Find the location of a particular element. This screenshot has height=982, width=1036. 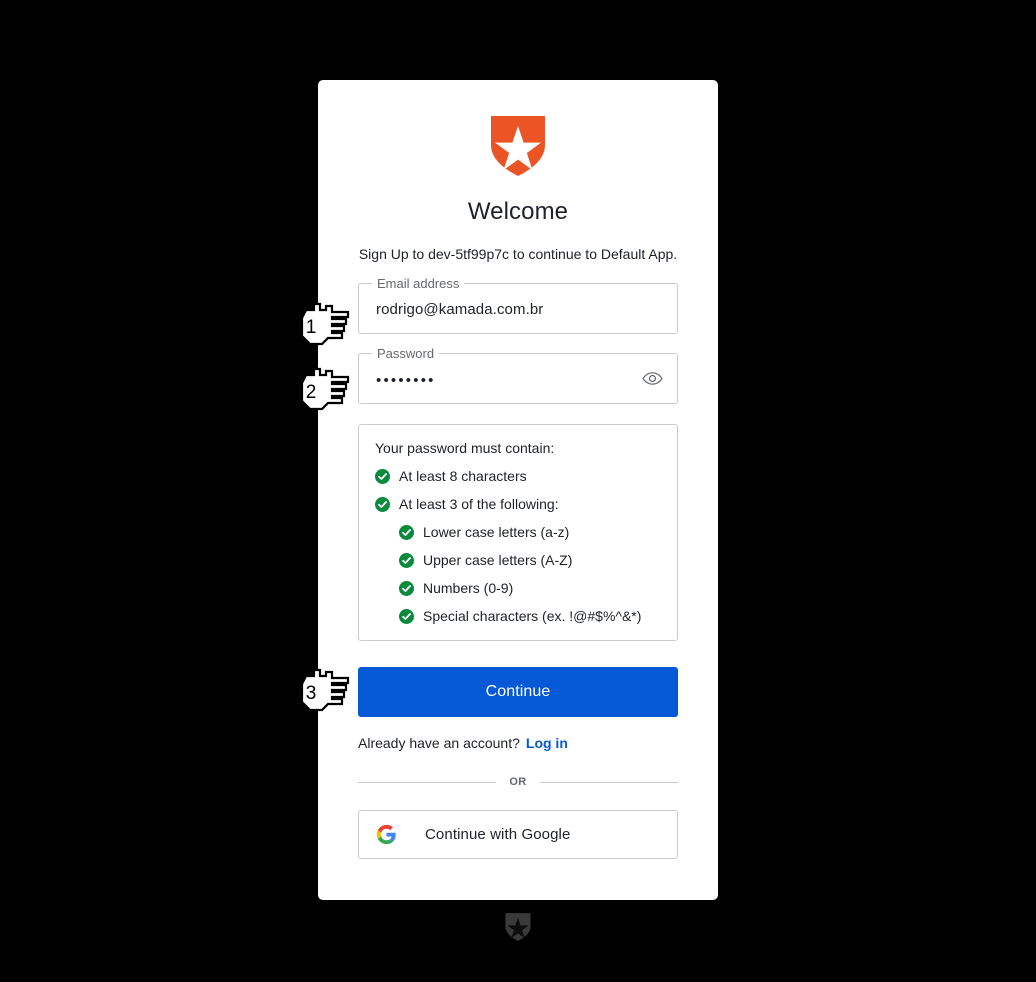

auth0-shield-badge-icon is located at coordinates (518, 927).